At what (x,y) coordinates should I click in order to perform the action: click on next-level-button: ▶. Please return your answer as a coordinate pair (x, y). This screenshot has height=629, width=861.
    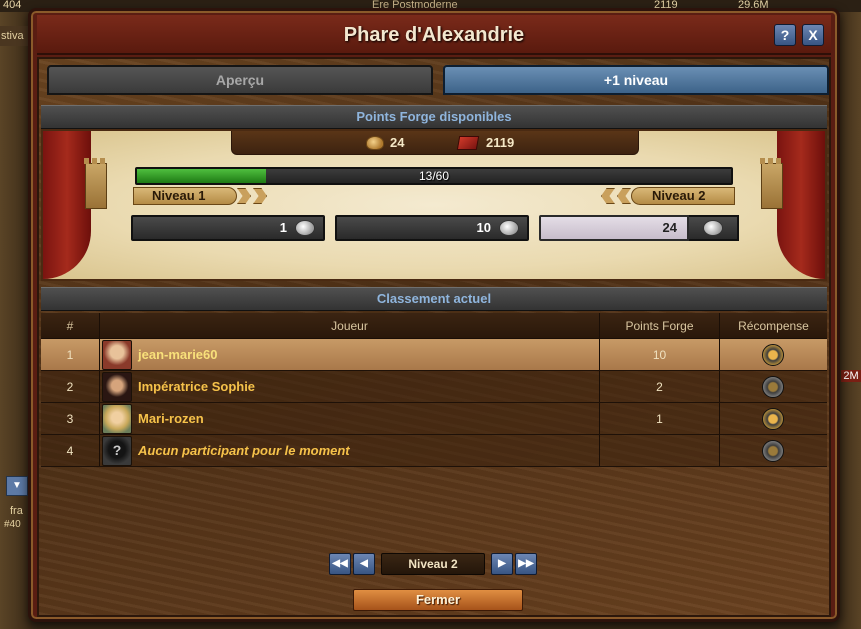
    Looking at the image, I should click on (502, 564).